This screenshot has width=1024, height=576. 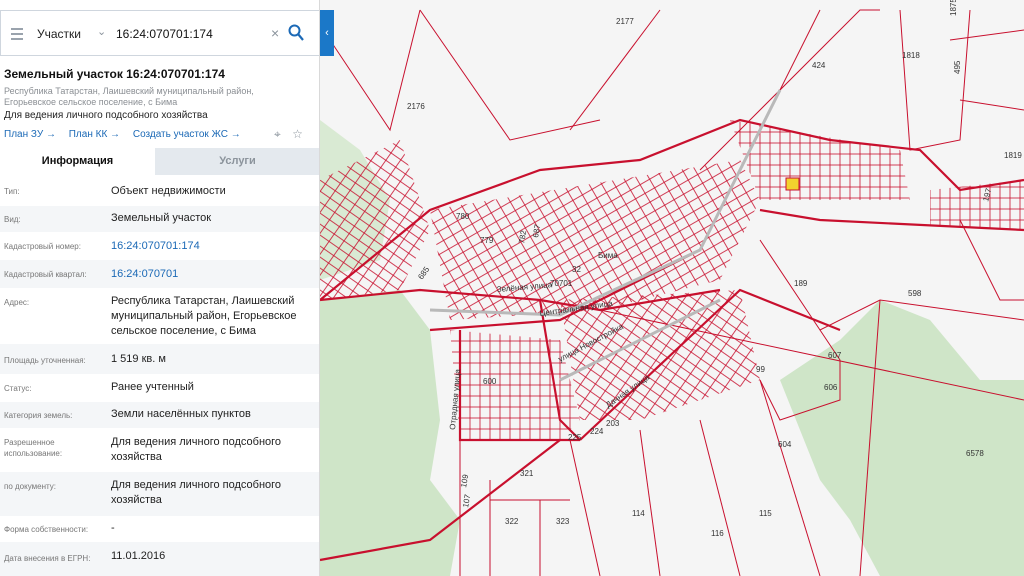 I want to click on row-label: Разрешенное использование:, so click(x=33, y=448).